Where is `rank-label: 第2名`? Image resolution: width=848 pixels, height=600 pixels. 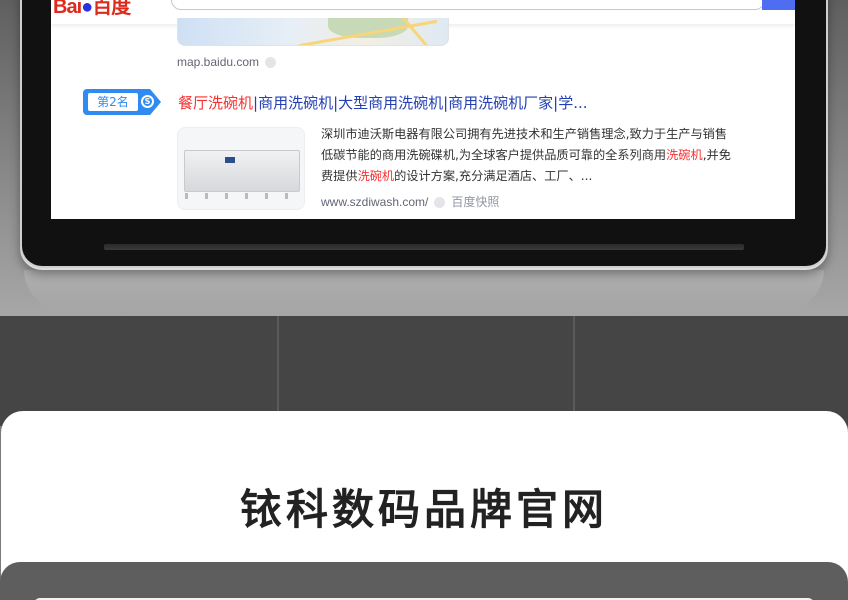
rank-label: 第2名 is located at coordinates (113, 102).